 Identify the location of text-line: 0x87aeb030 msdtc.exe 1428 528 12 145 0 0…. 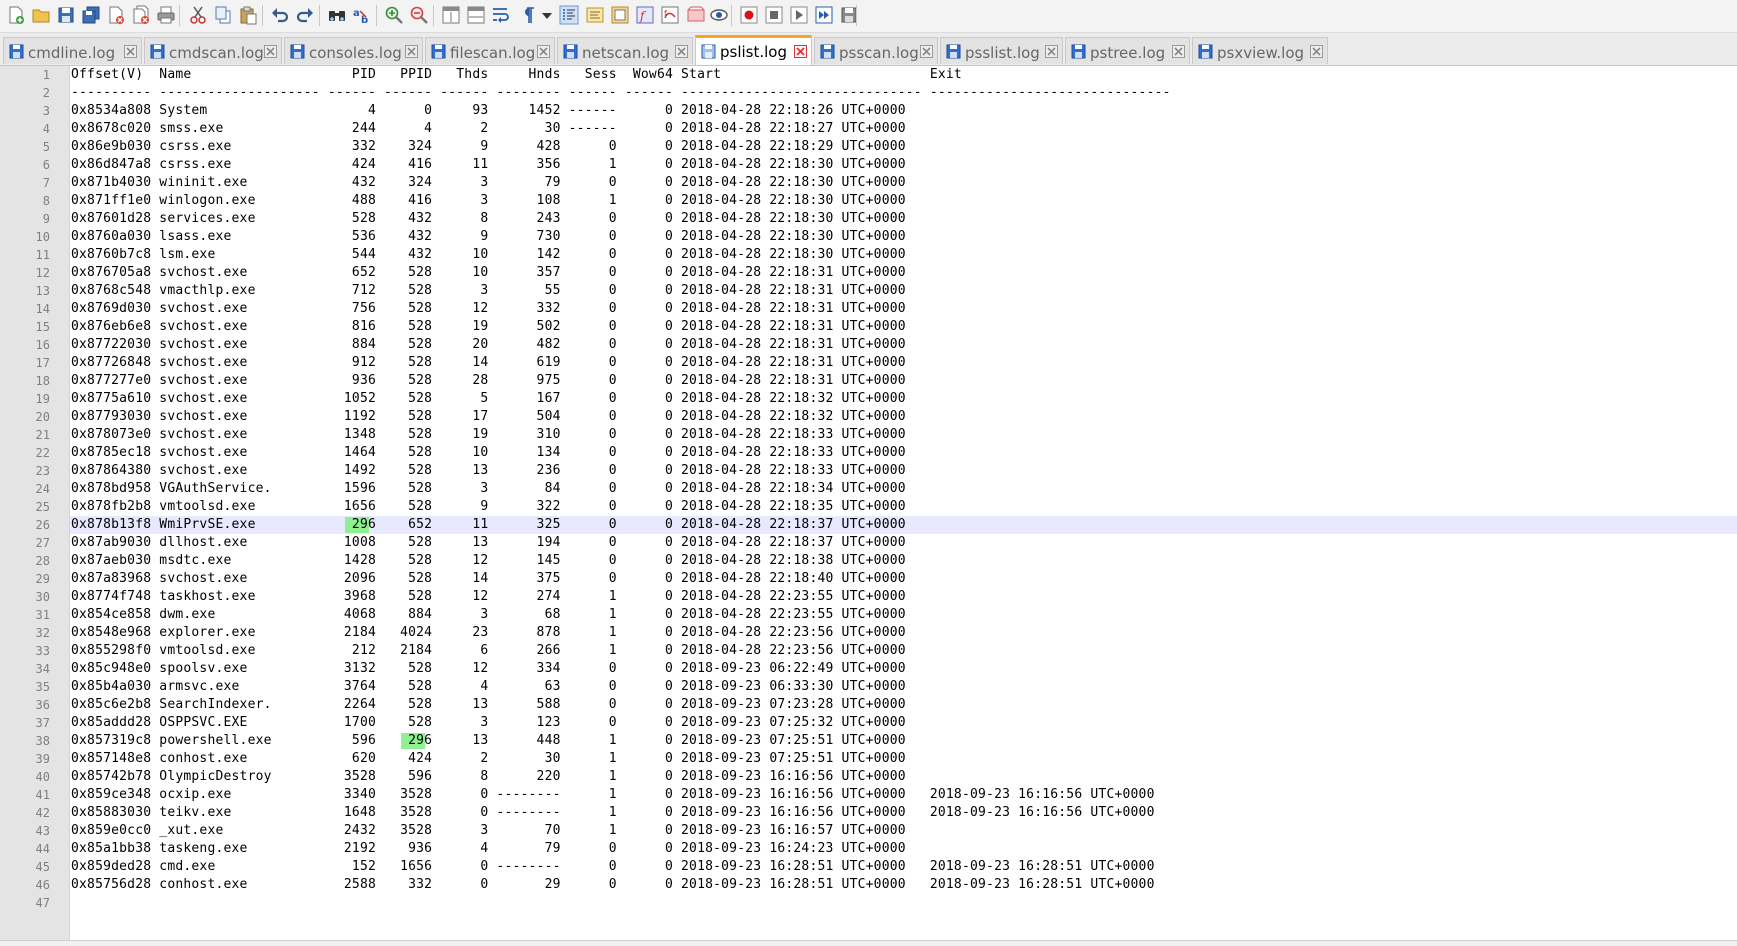
(903, 561).